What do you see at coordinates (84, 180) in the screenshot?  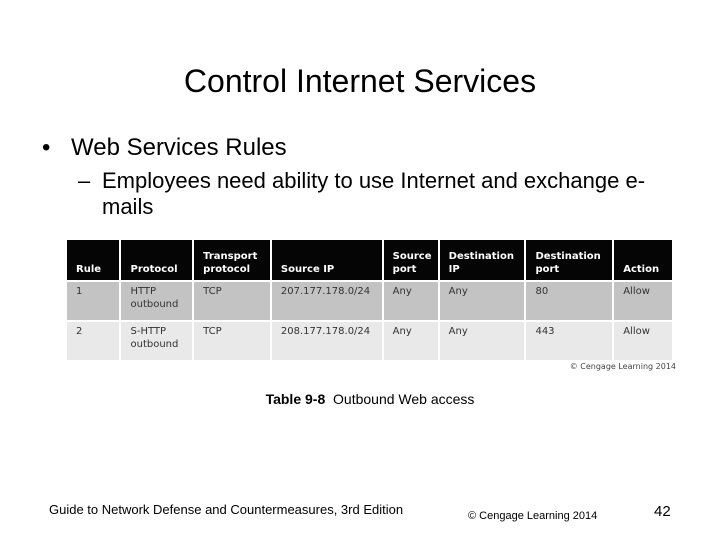 I see `dash-icon: –` at bounding box center [84, 180].